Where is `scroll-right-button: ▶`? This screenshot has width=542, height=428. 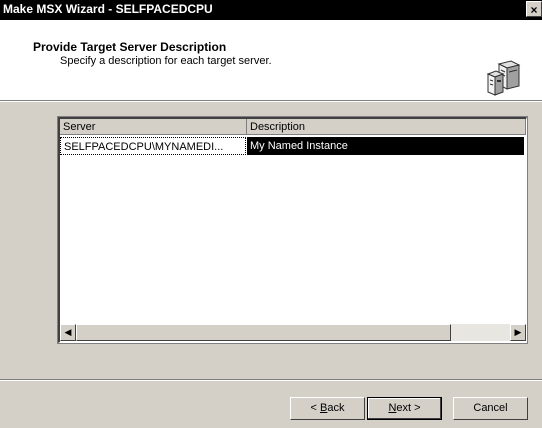 scroll-right-button: ▶ is located at coordinates (518, 332).